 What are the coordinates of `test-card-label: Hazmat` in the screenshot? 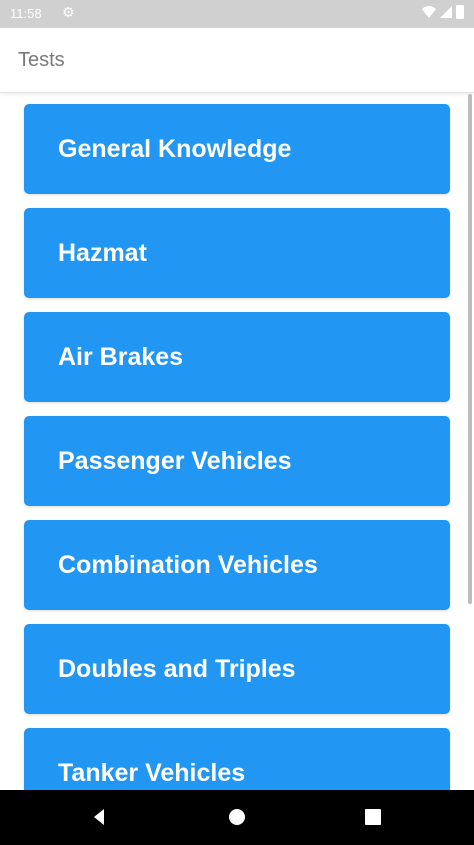 It's located at (102, 253).